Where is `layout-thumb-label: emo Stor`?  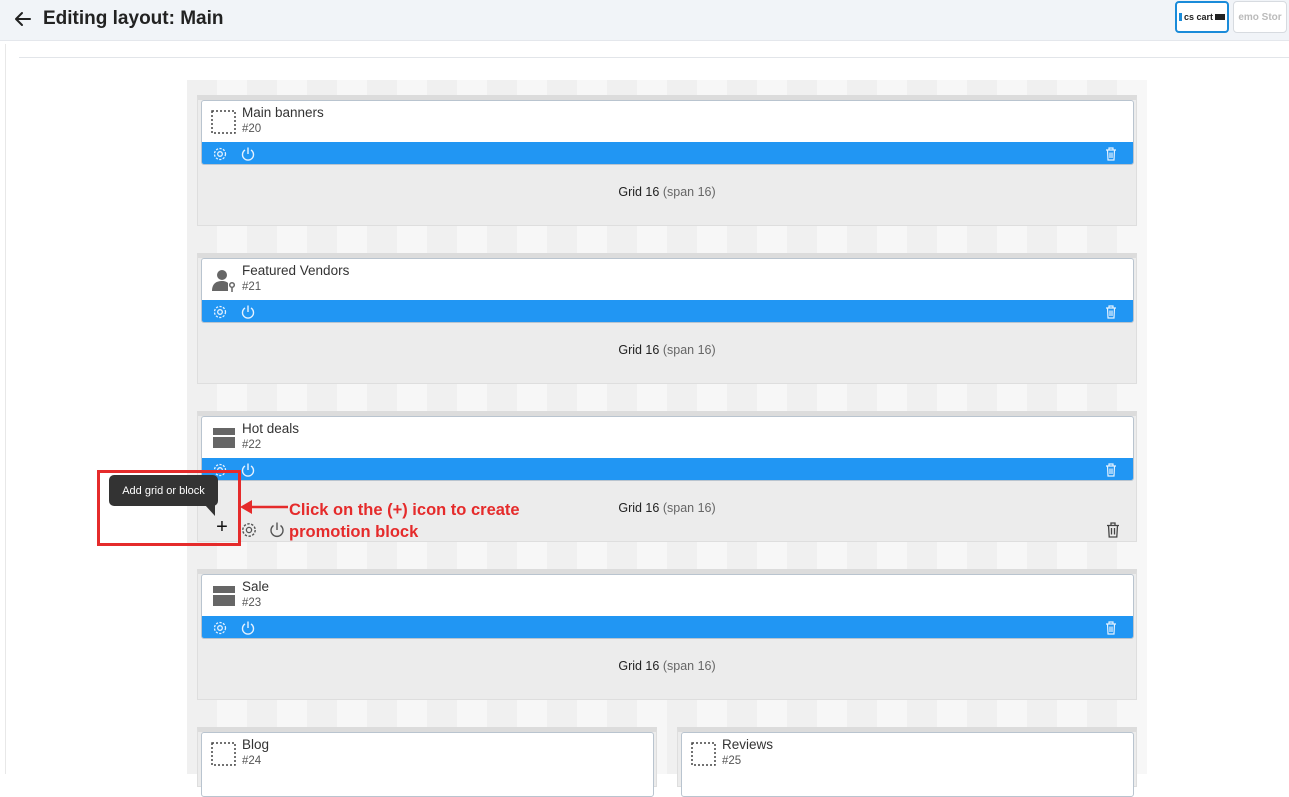 layout-thumb-label: emo Stor is located at coordinates (1260, 17).